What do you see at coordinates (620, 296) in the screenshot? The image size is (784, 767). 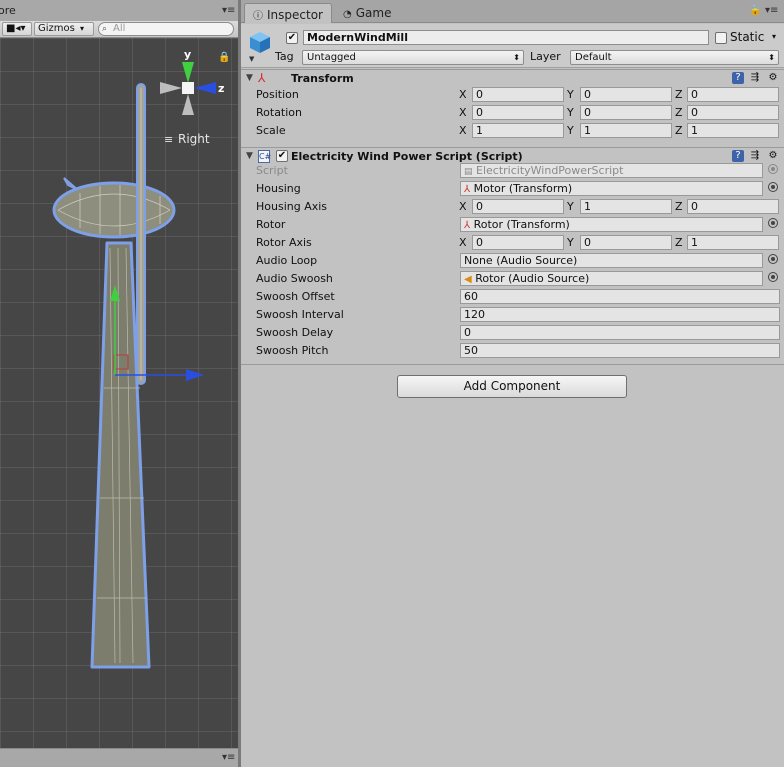 I see `swoosh-offset-field: 60` at bounding box center [620, 296].